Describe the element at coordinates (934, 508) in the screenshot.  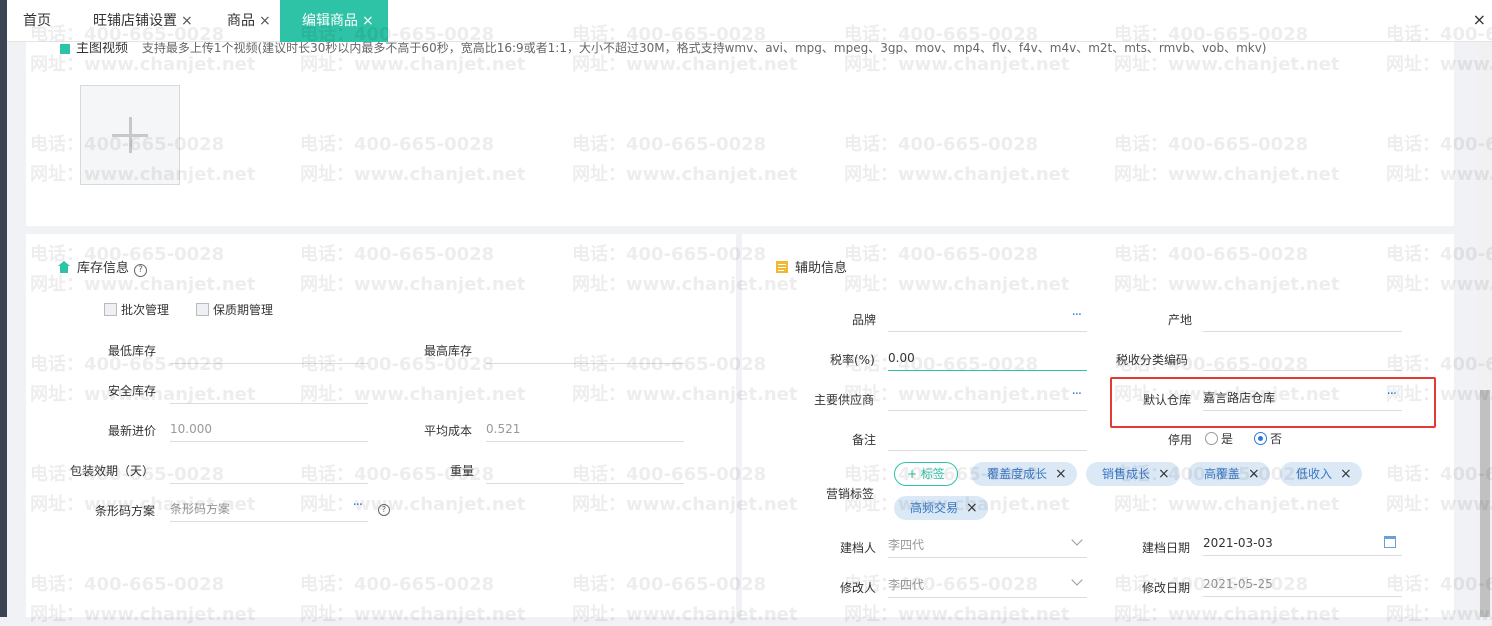
I see `tag-label: 高频交易` at that location.